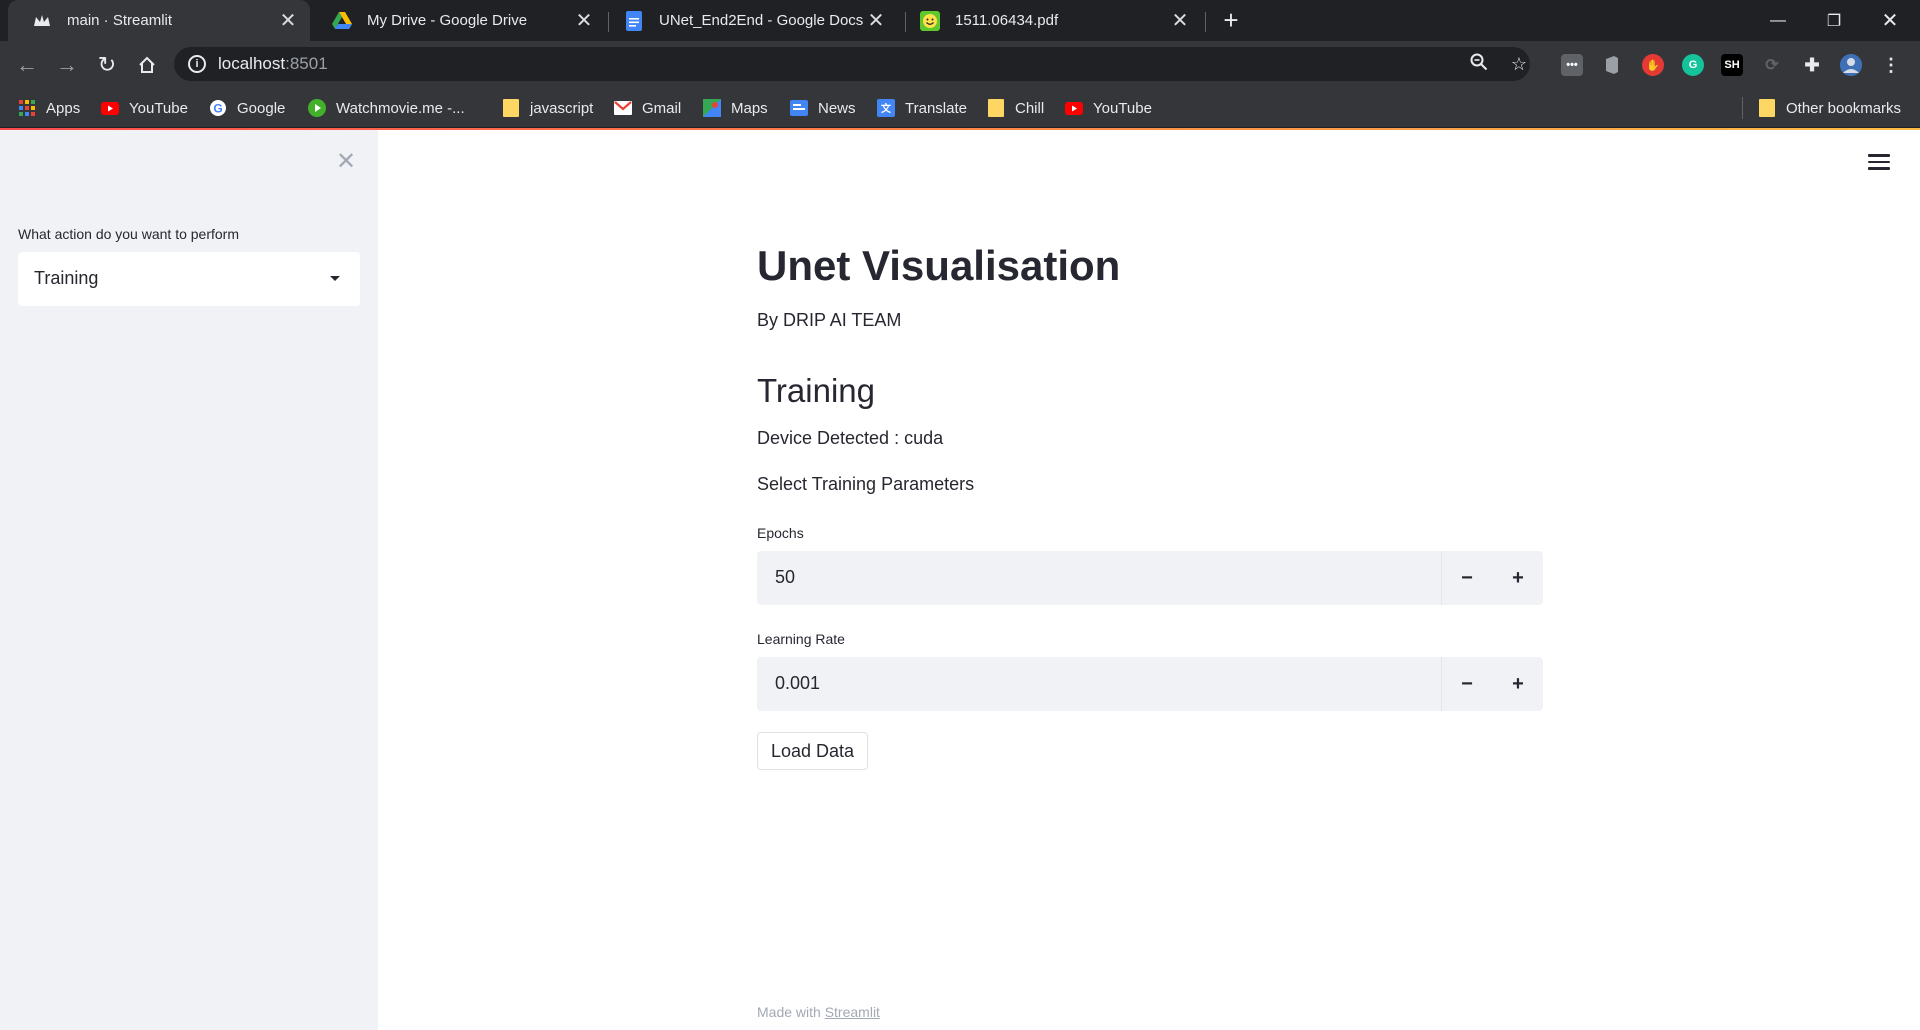 The width and height of the screenshot is (1920, 1030). I want to click on bookmark-star-icon: ☆, so click(1519, 64).